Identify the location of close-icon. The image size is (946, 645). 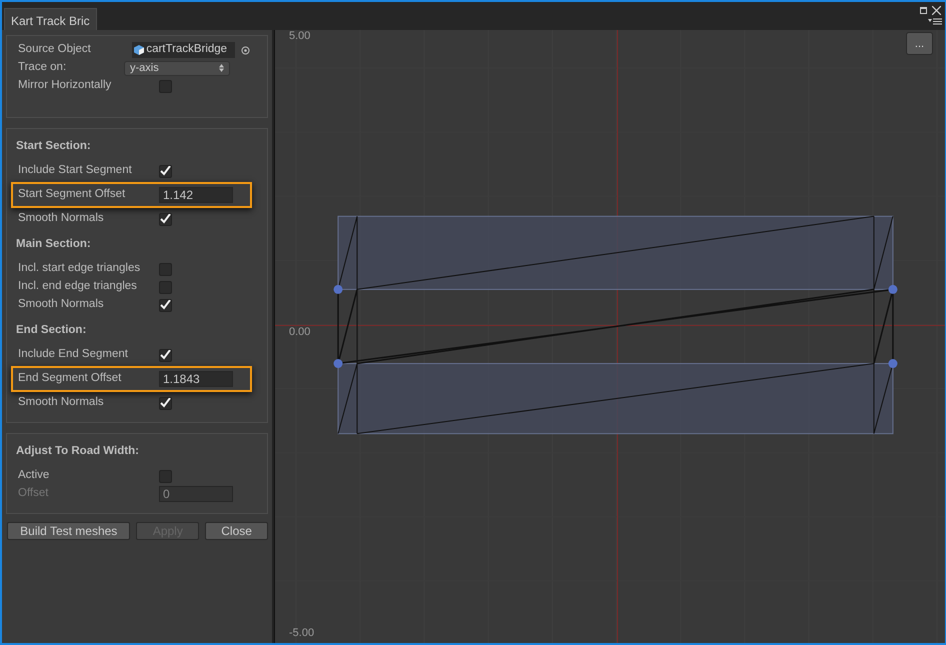
(936, 10).